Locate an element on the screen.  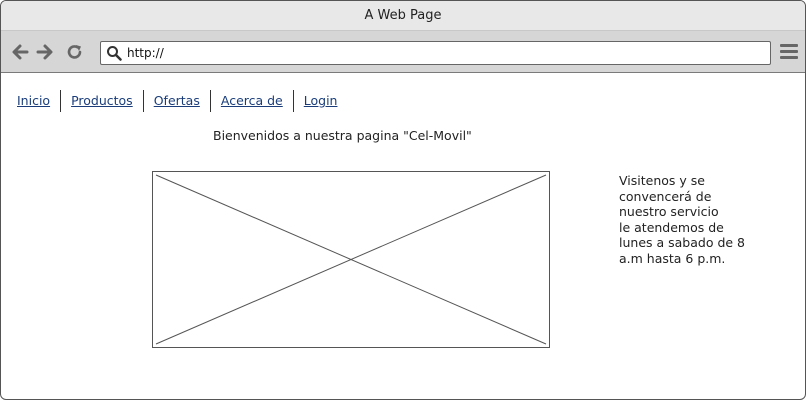
nav-link-ofertas: Ofertas is located at coordinates (177, 101).